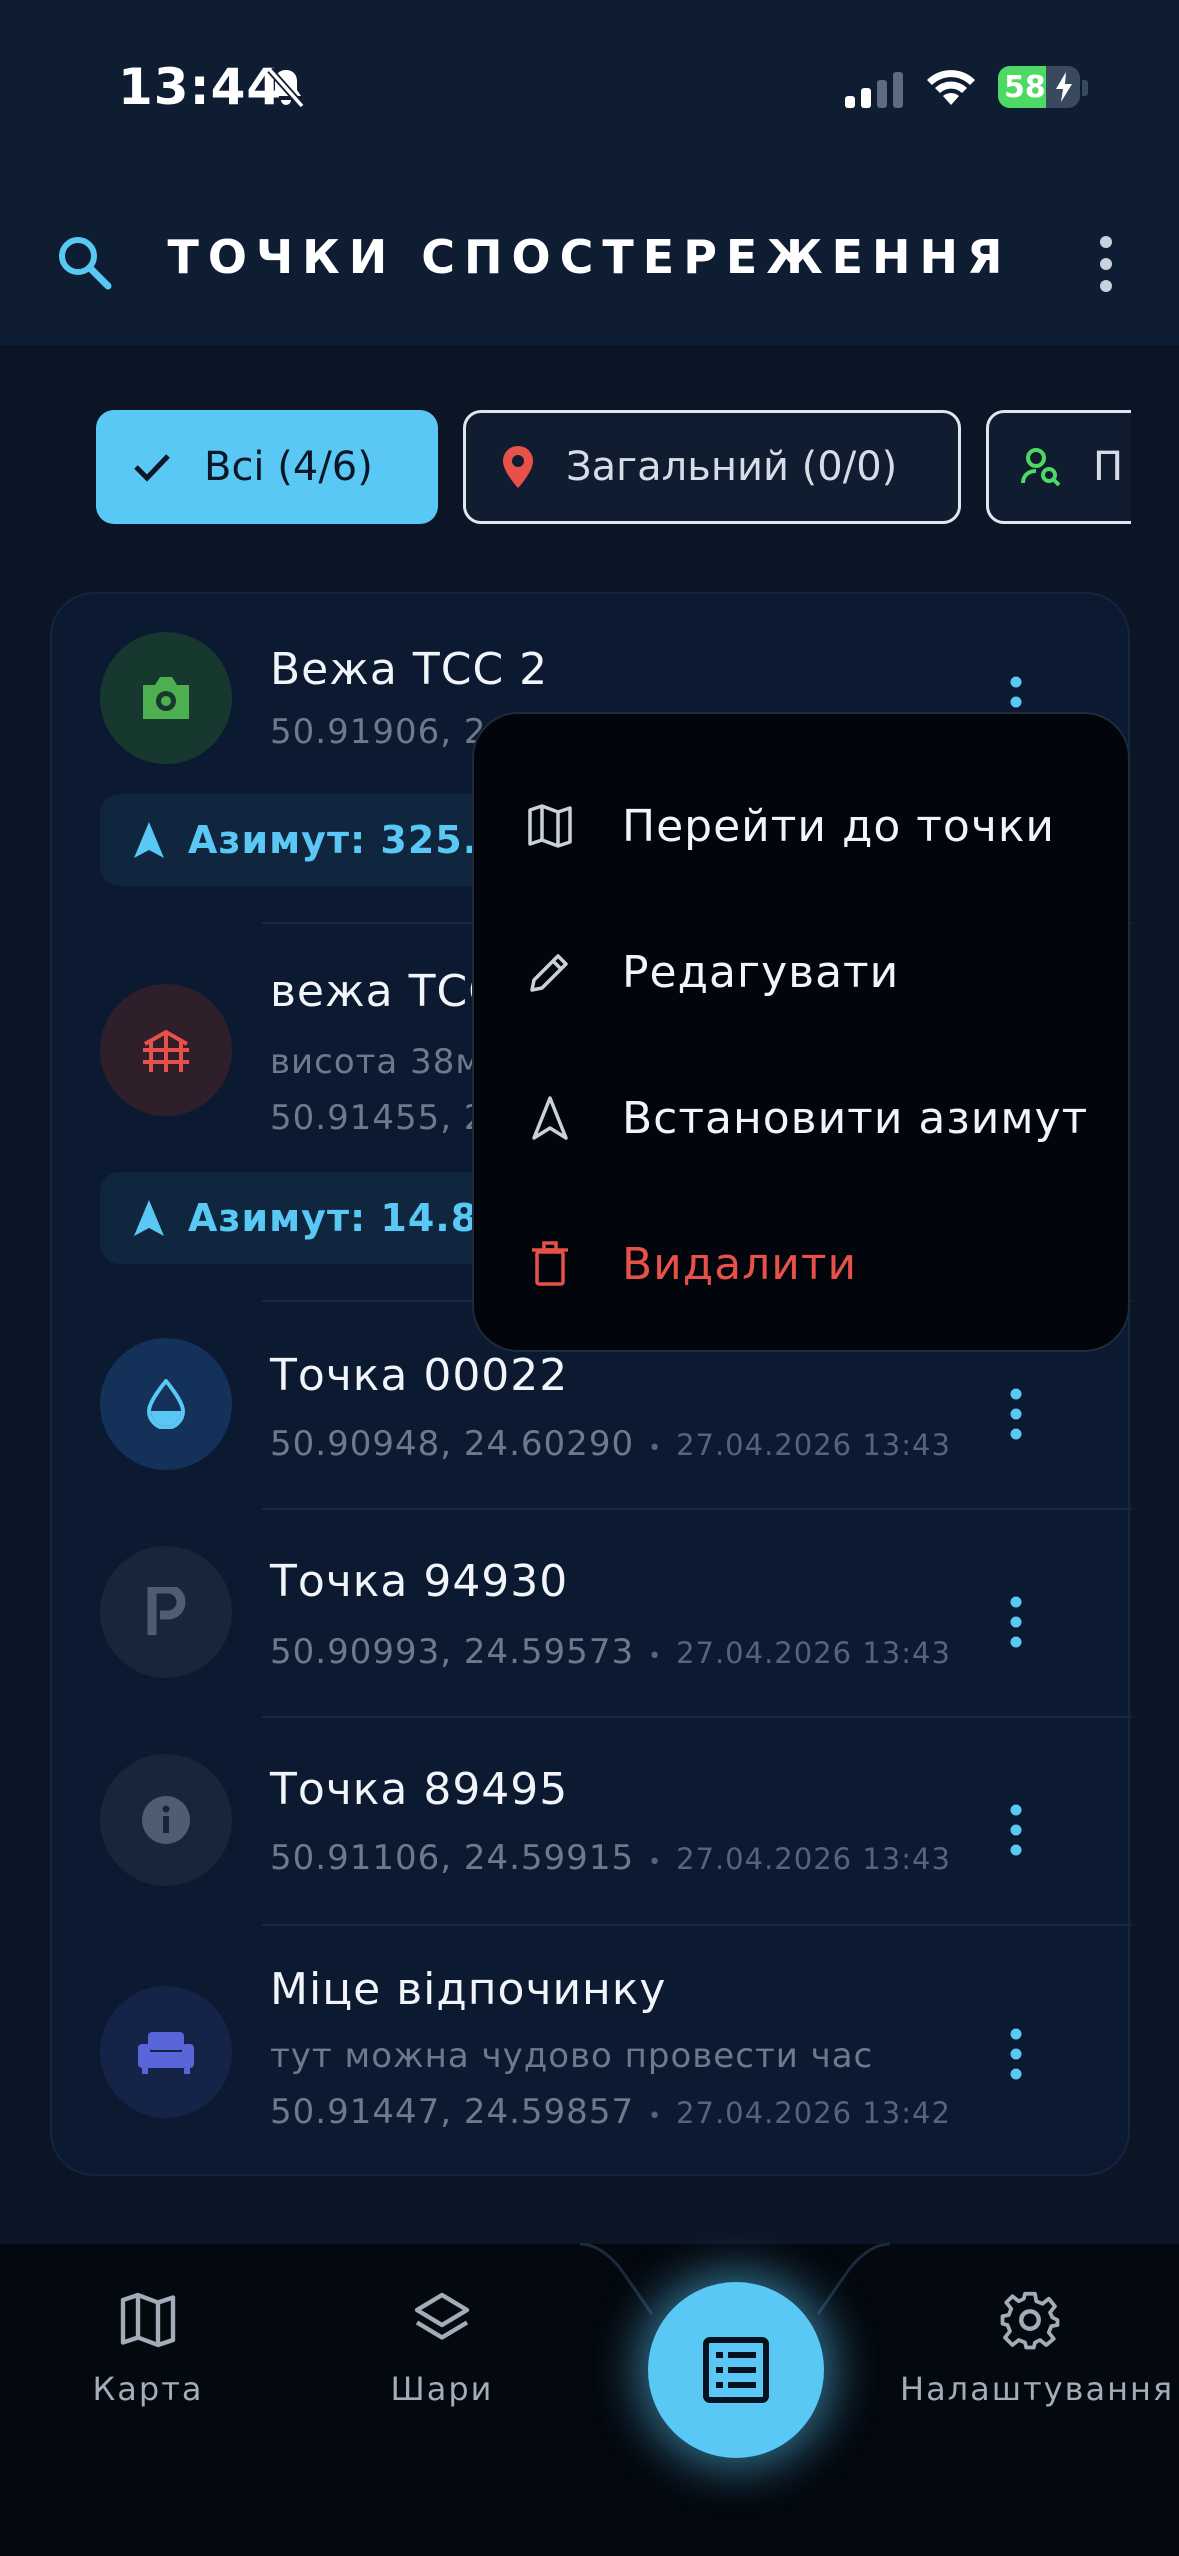 This screenshot has height=2556, width=1179. Describe the element at coordinates (1037, 2389) in the screenshot. I see `nav-label: Налаштування` at that location.